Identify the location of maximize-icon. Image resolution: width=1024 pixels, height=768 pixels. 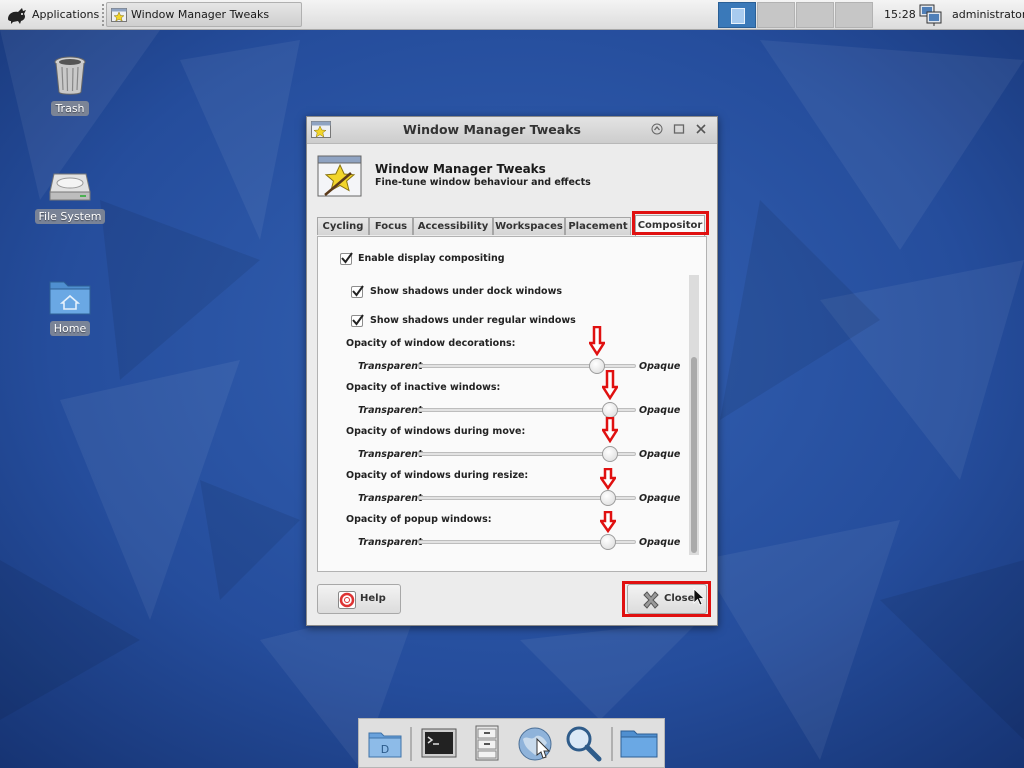
(679, 129).